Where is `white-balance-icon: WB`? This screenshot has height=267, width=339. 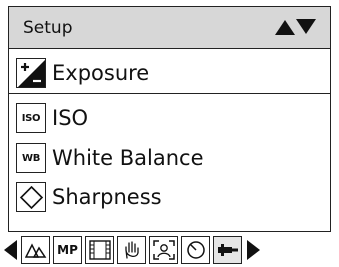
white-balance-icon: WB is located at coordinates (31, 158).